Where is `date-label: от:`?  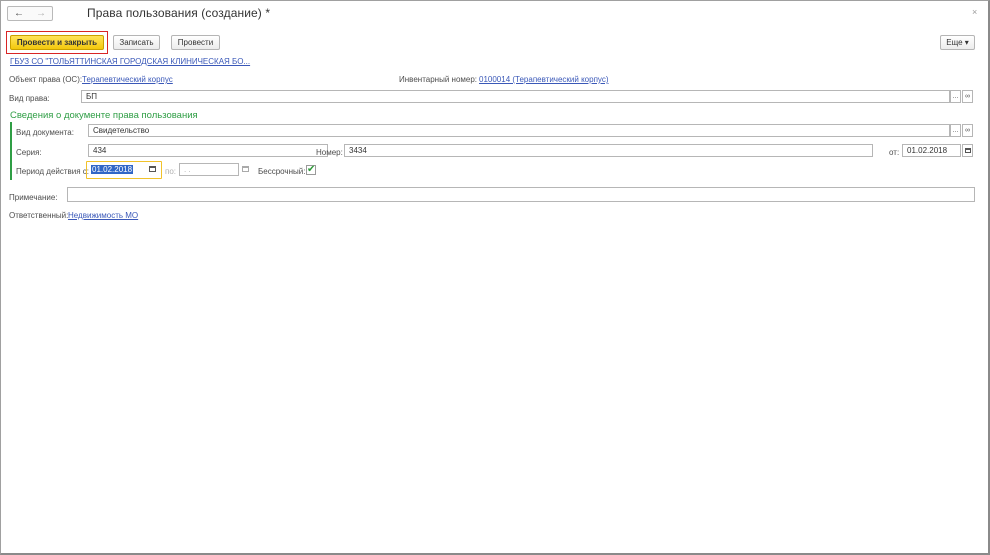 date-label: от: is located at coordinates (894, 152).